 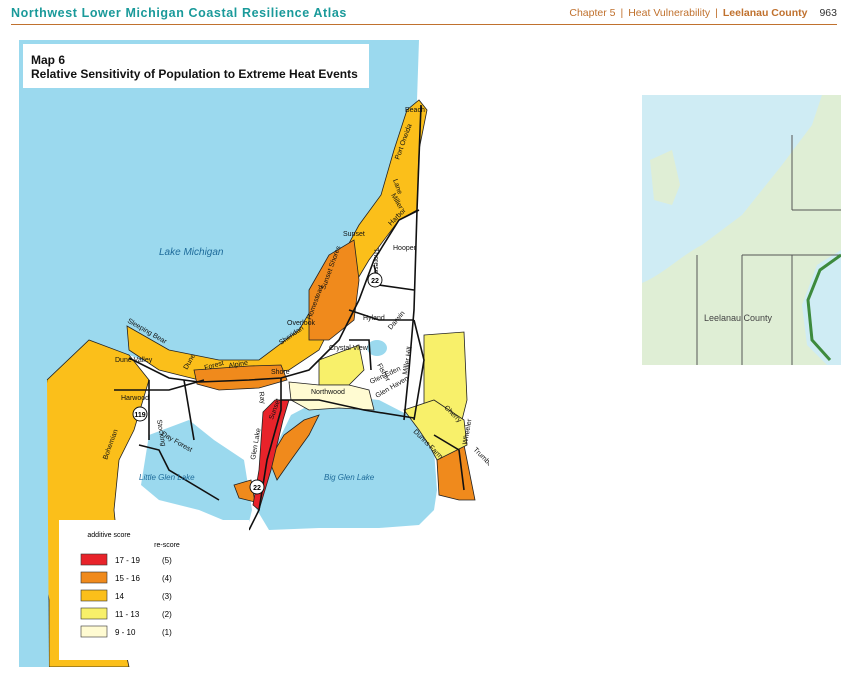 What do you see at coordinates (167, 545) in the screenshot?
I see `legend-col2-header: re-score` at bounding box center [167, 545].